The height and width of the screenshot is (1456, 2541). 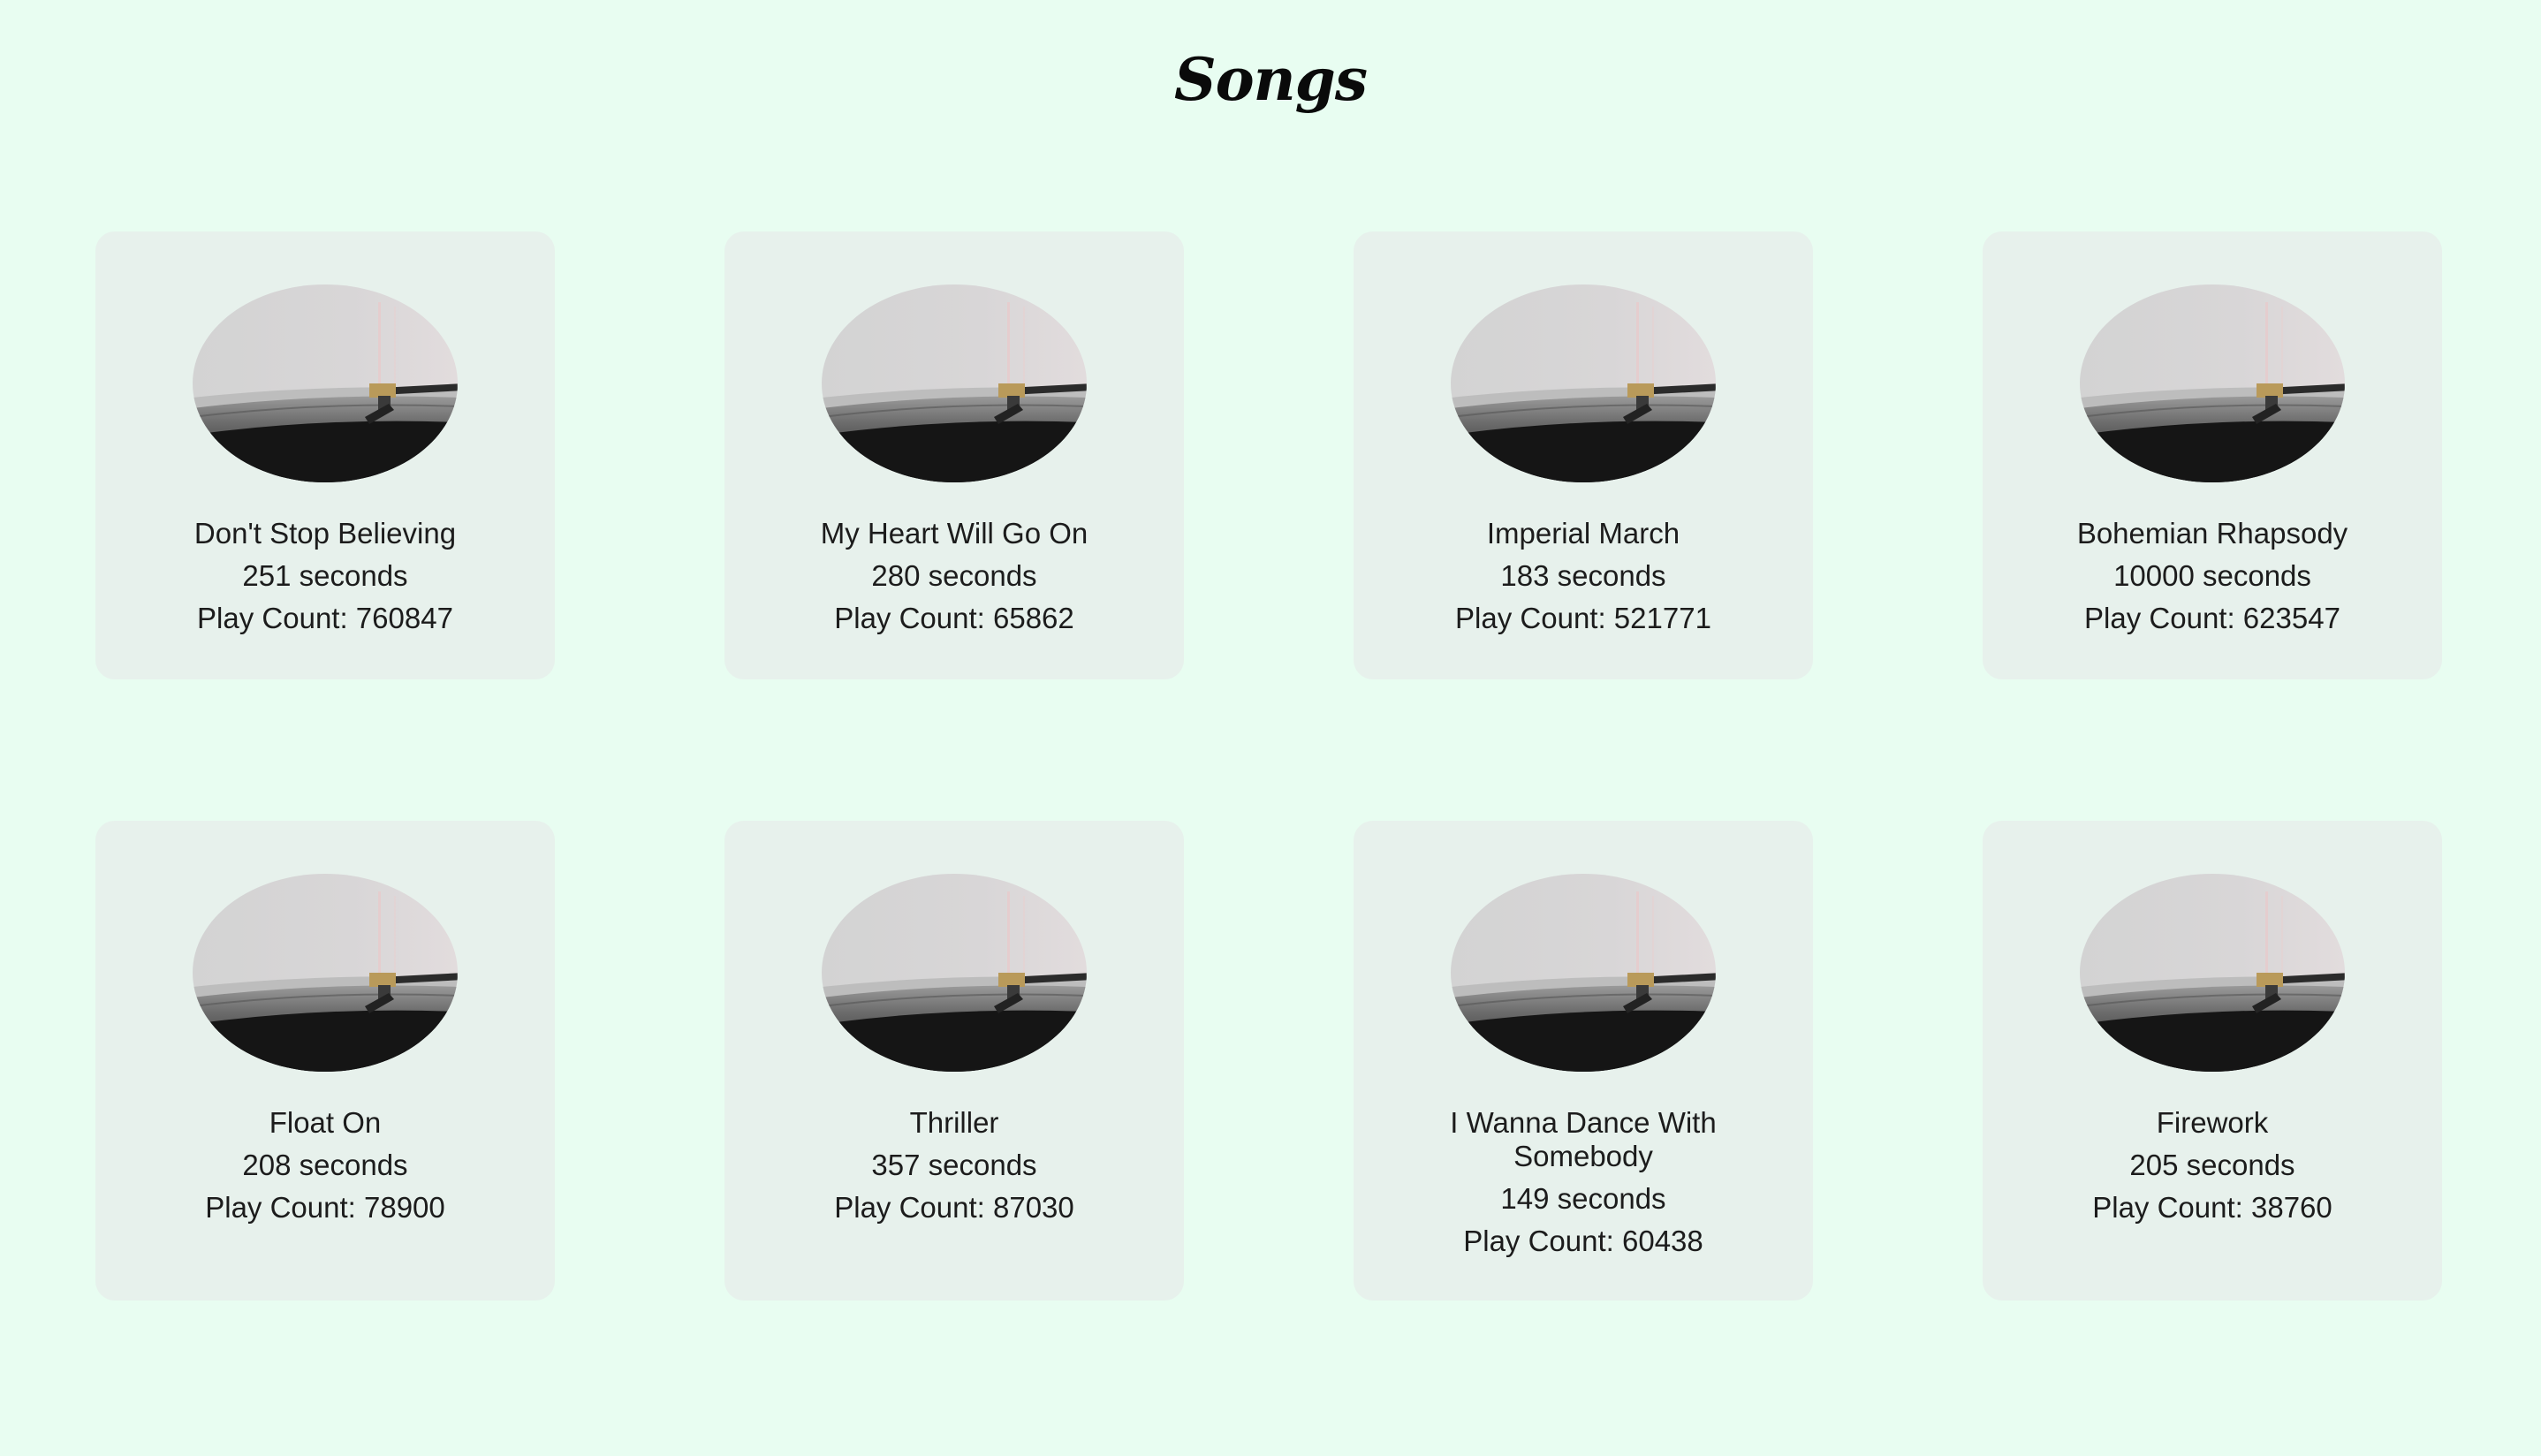 I want to click on song-duration: 251 seconds, so click(x=325, y=575).